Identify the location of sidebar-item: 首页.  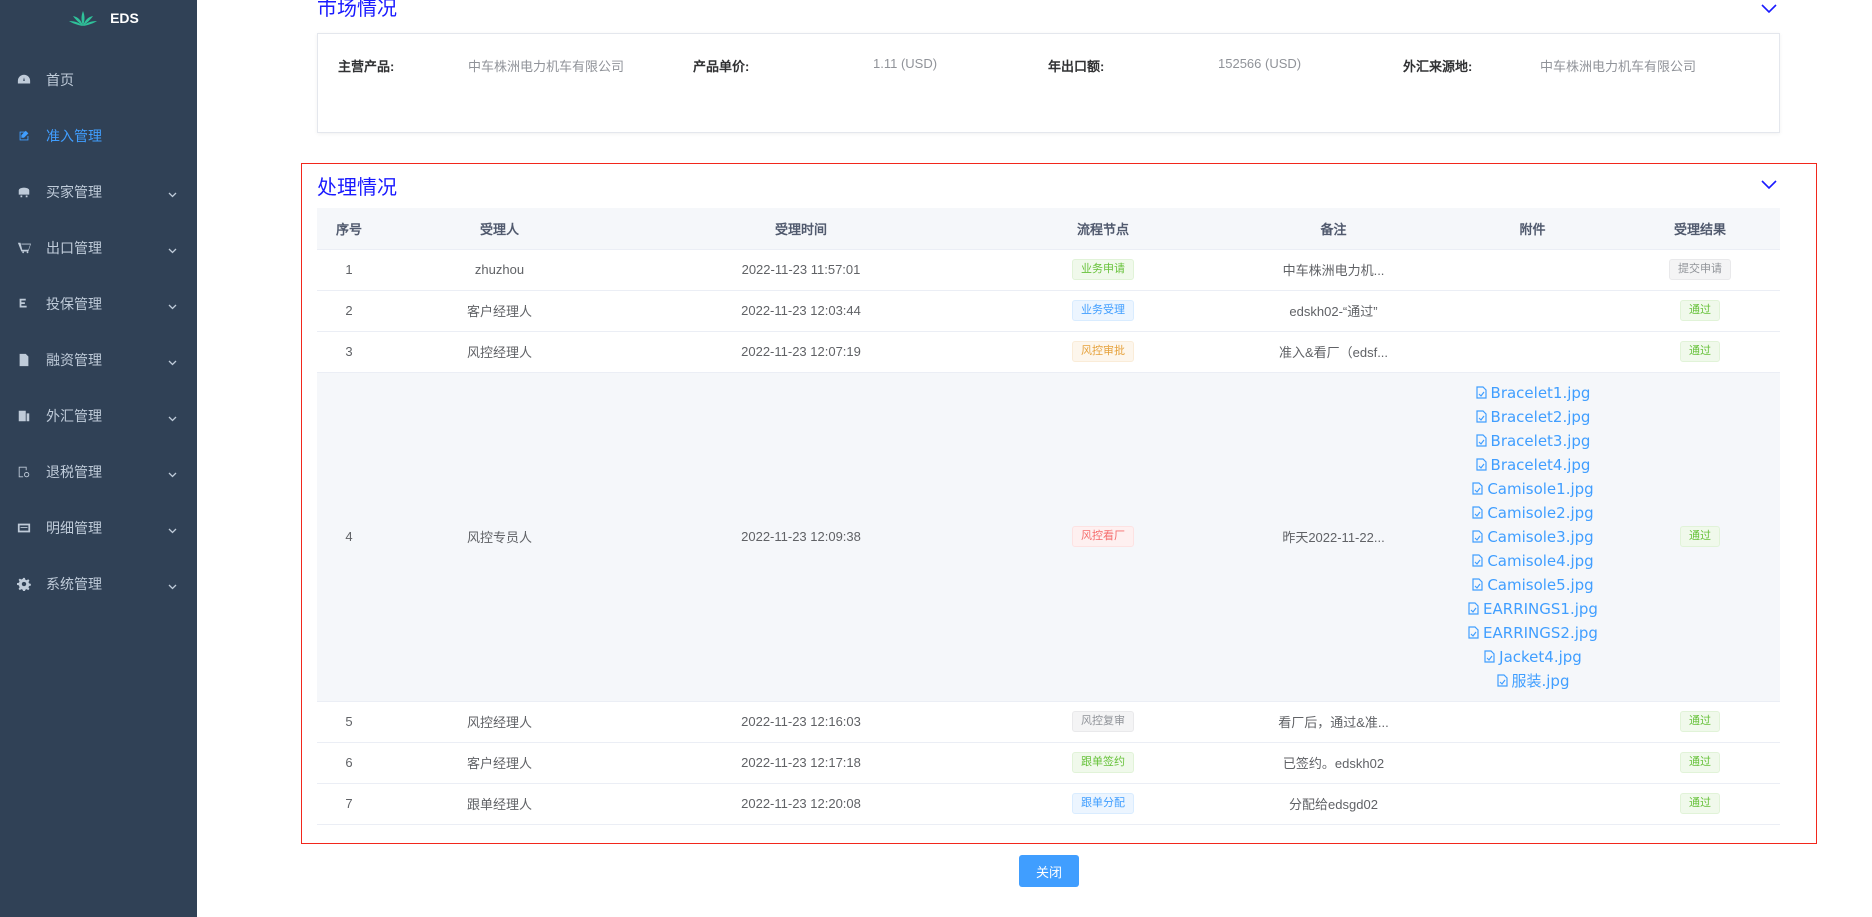
(98, 80).